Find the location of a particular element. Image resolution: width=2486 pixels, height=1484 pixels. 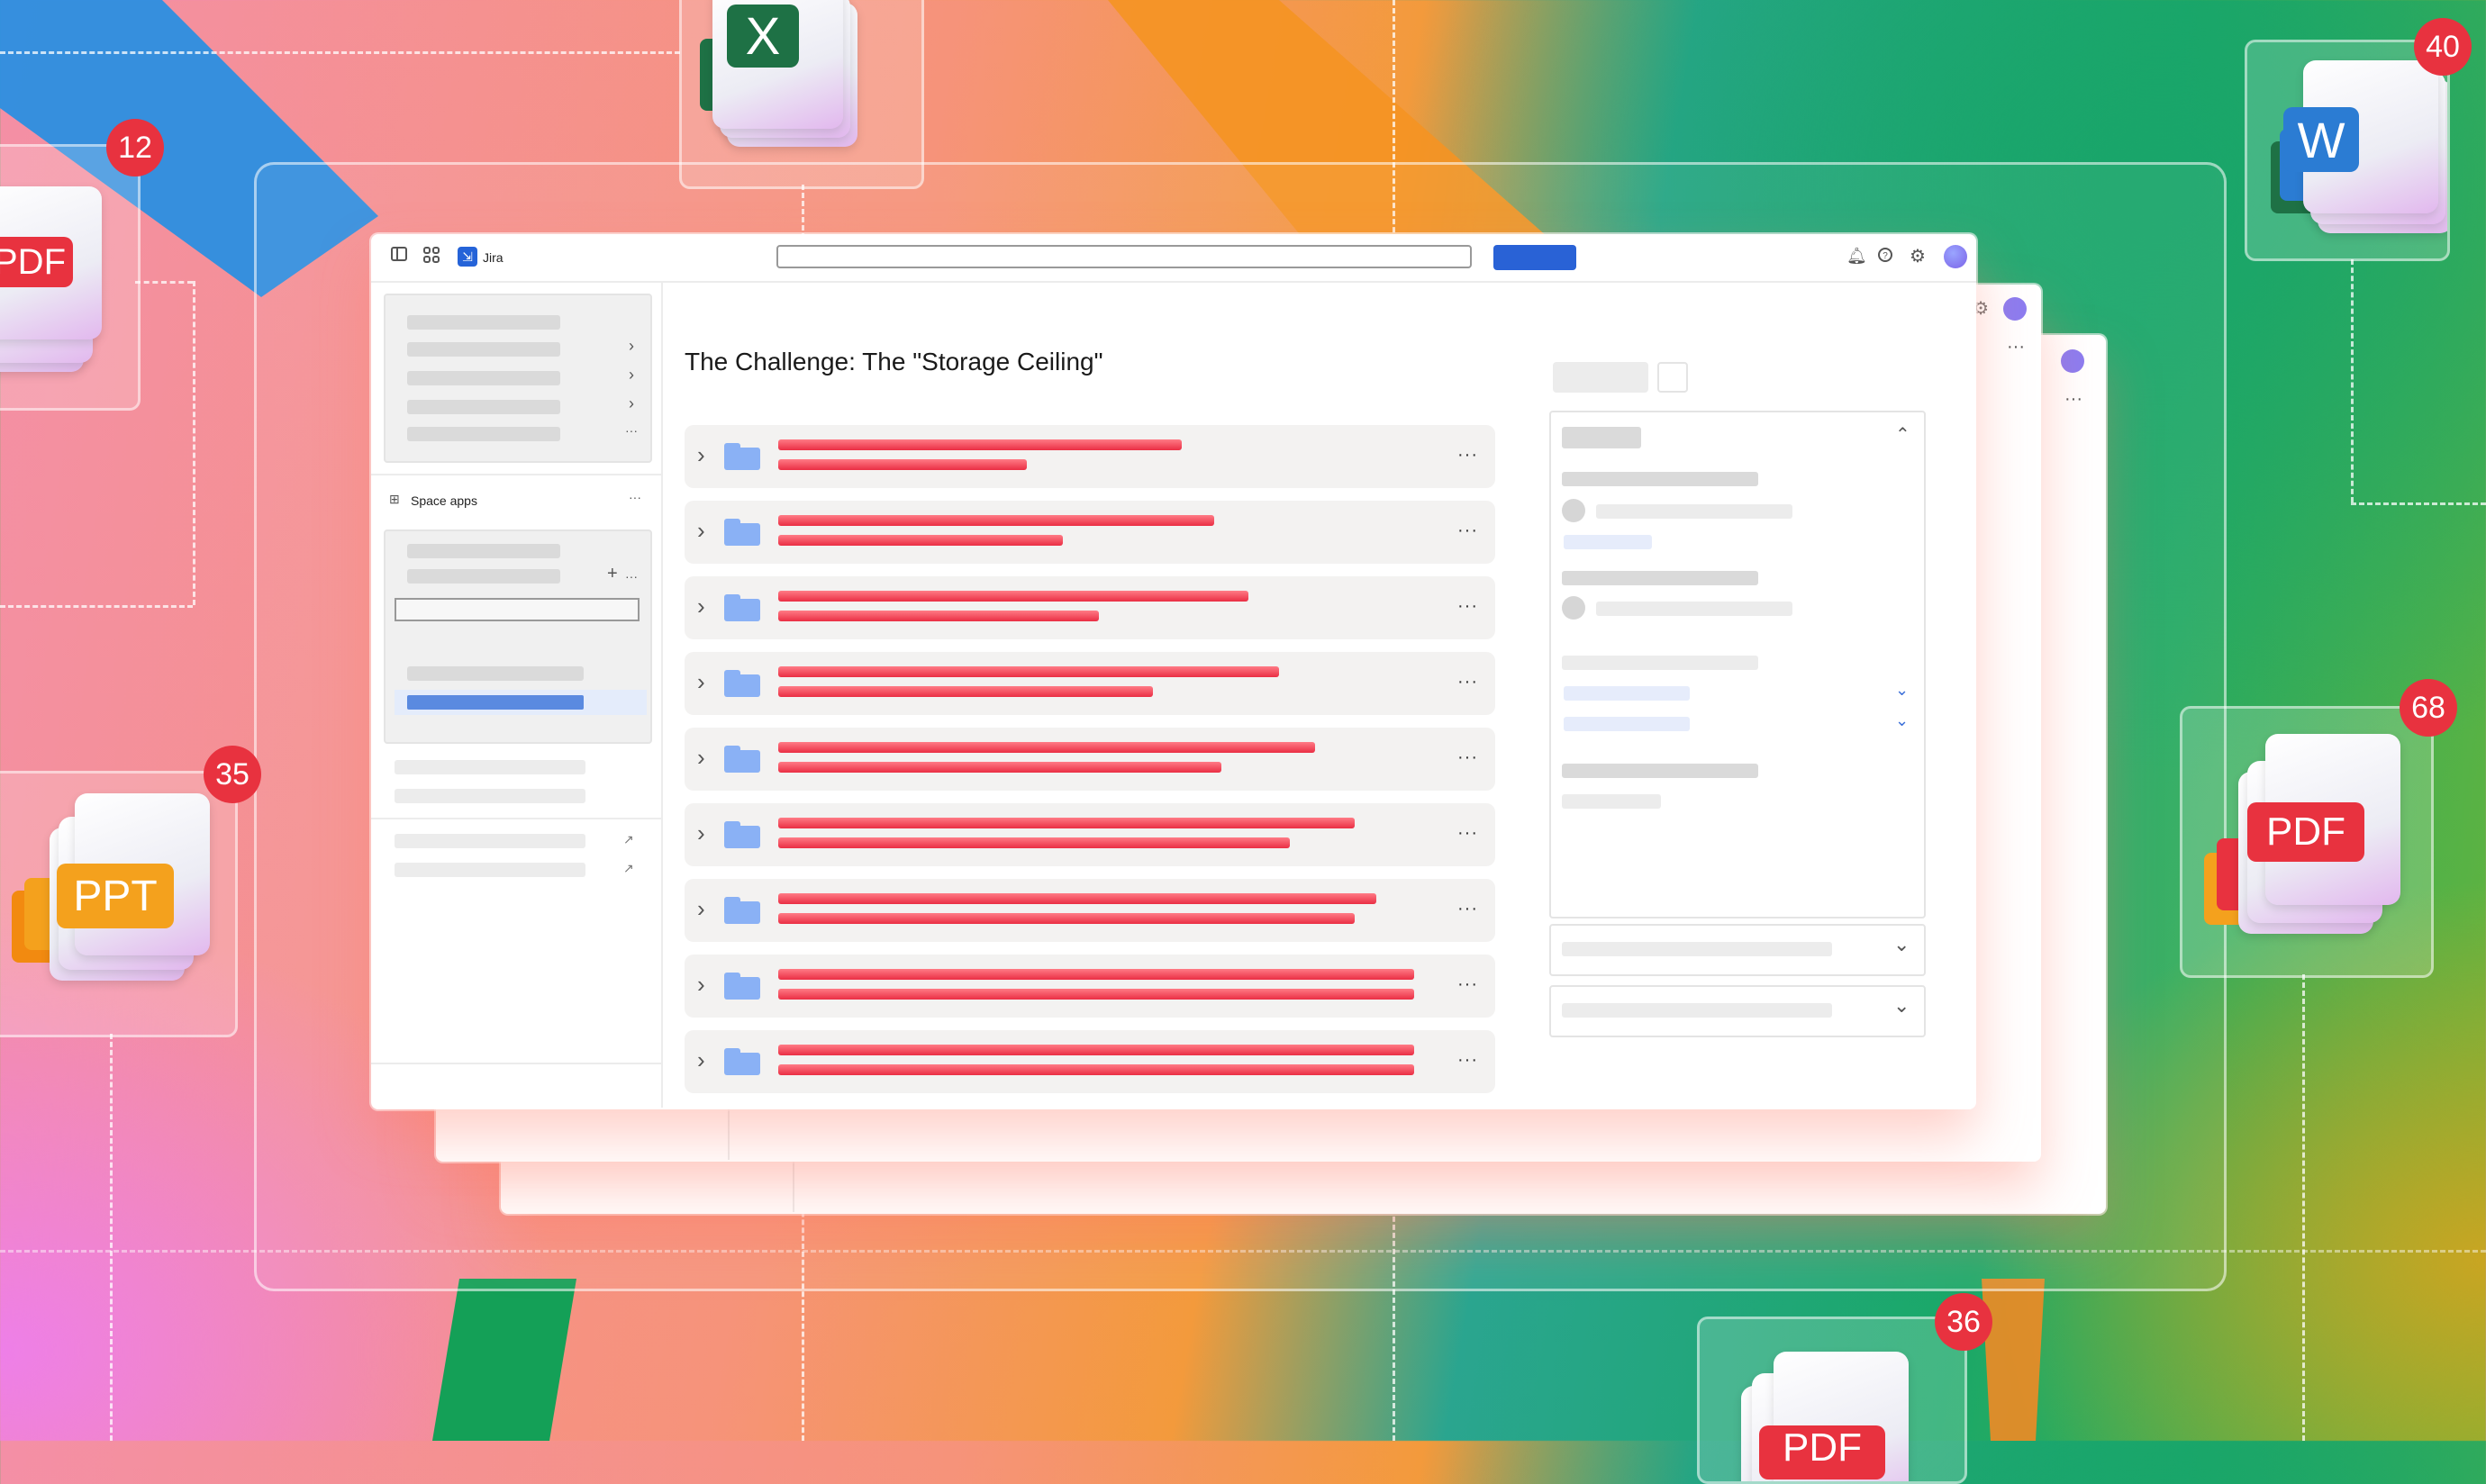

panel-action-button is located at coordinates (1672, 377).